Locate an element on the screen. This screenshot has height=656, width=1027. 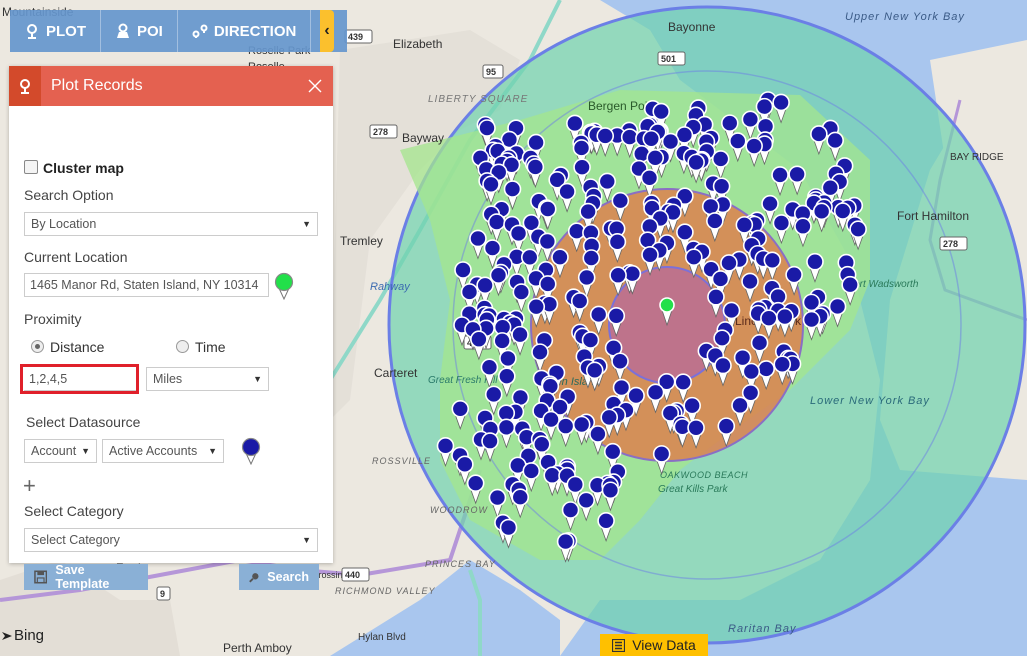
label-rossville: ROSSVILLE is located at coordinates (401, 461).